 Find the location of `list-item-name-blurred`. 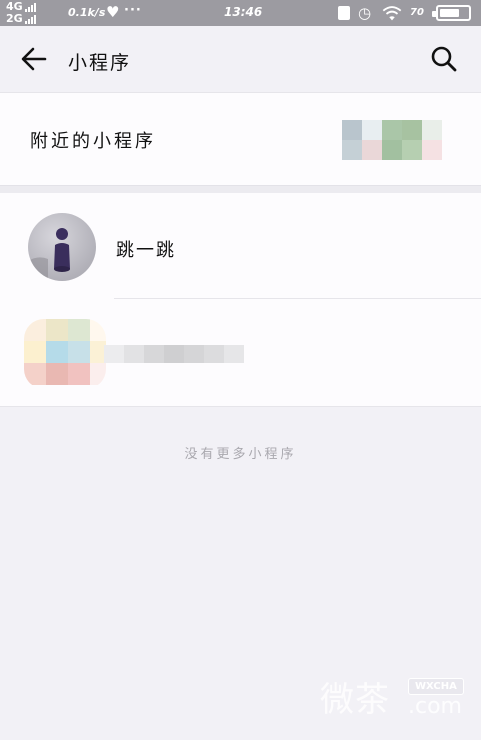

list-item-name-blurred is located at coordinates (177, 354).